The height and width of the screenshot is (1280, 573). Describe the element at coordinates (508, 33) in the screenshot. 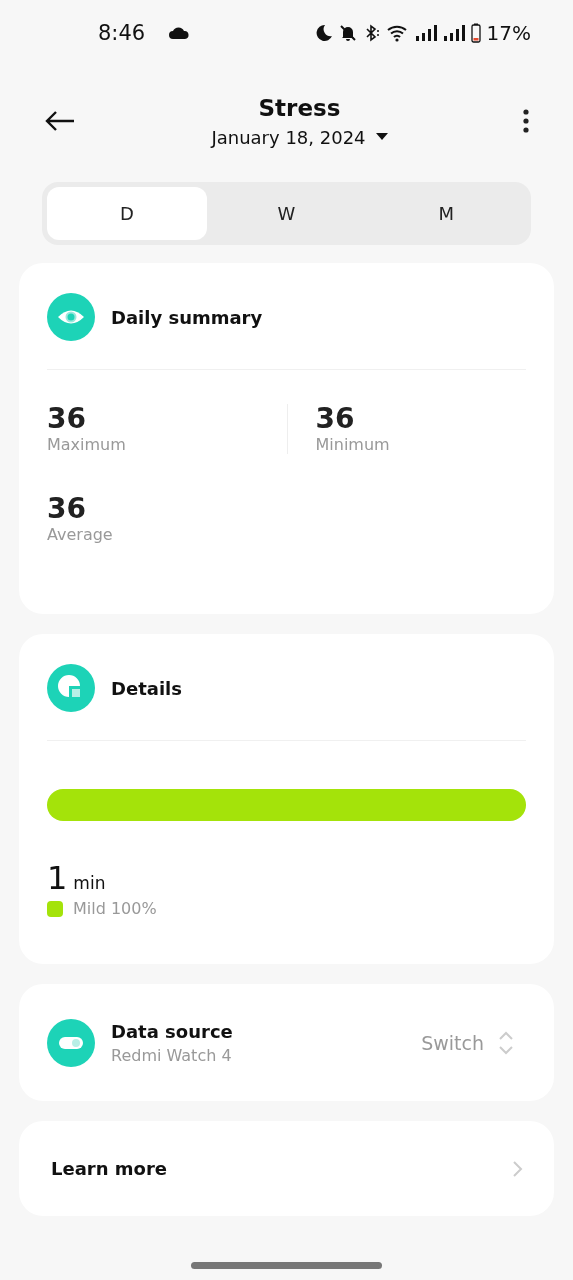

I see `battery-percent: 17%` at that location.